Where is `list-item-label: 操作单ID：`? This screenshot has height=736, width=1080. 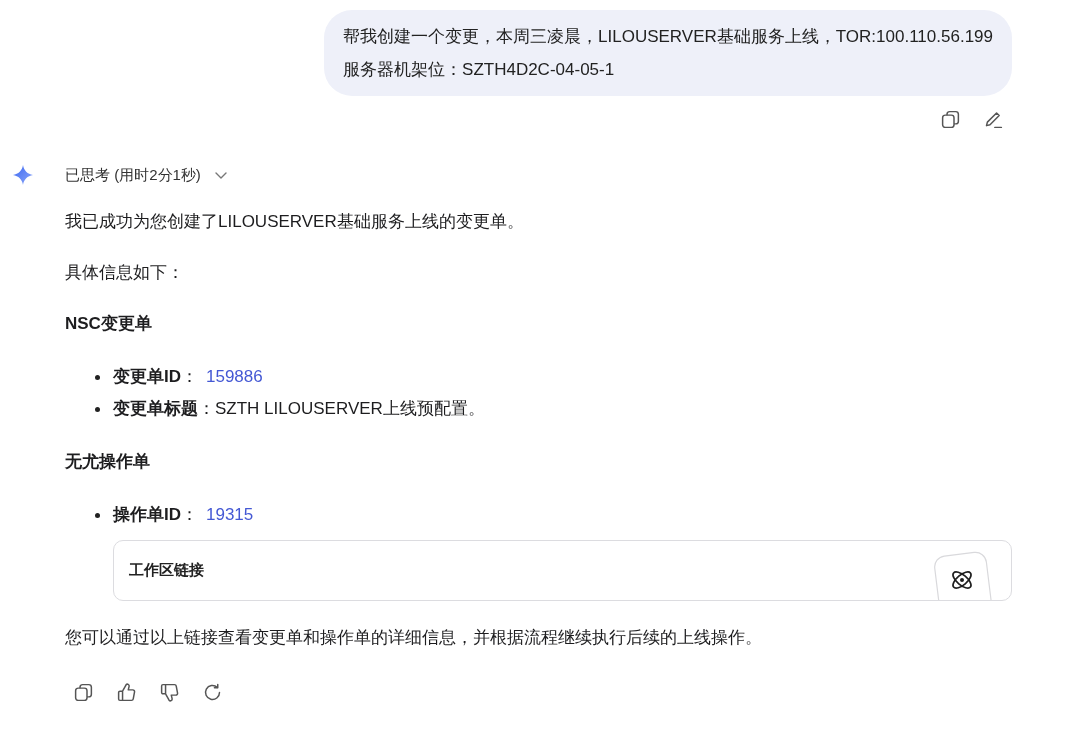 list-item-label: 操作单ID： is located at coordinates (155, 515).